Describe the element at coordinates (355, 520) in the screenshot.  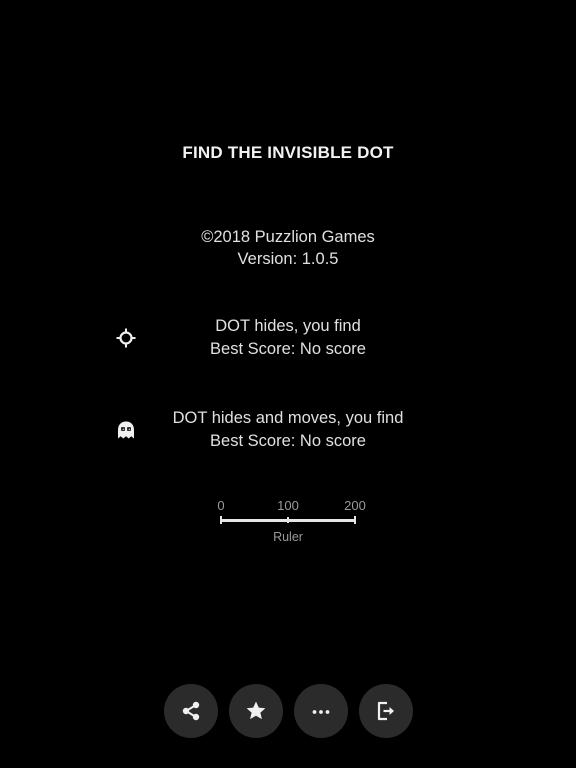
I see `ruler-end-mark` at that location.